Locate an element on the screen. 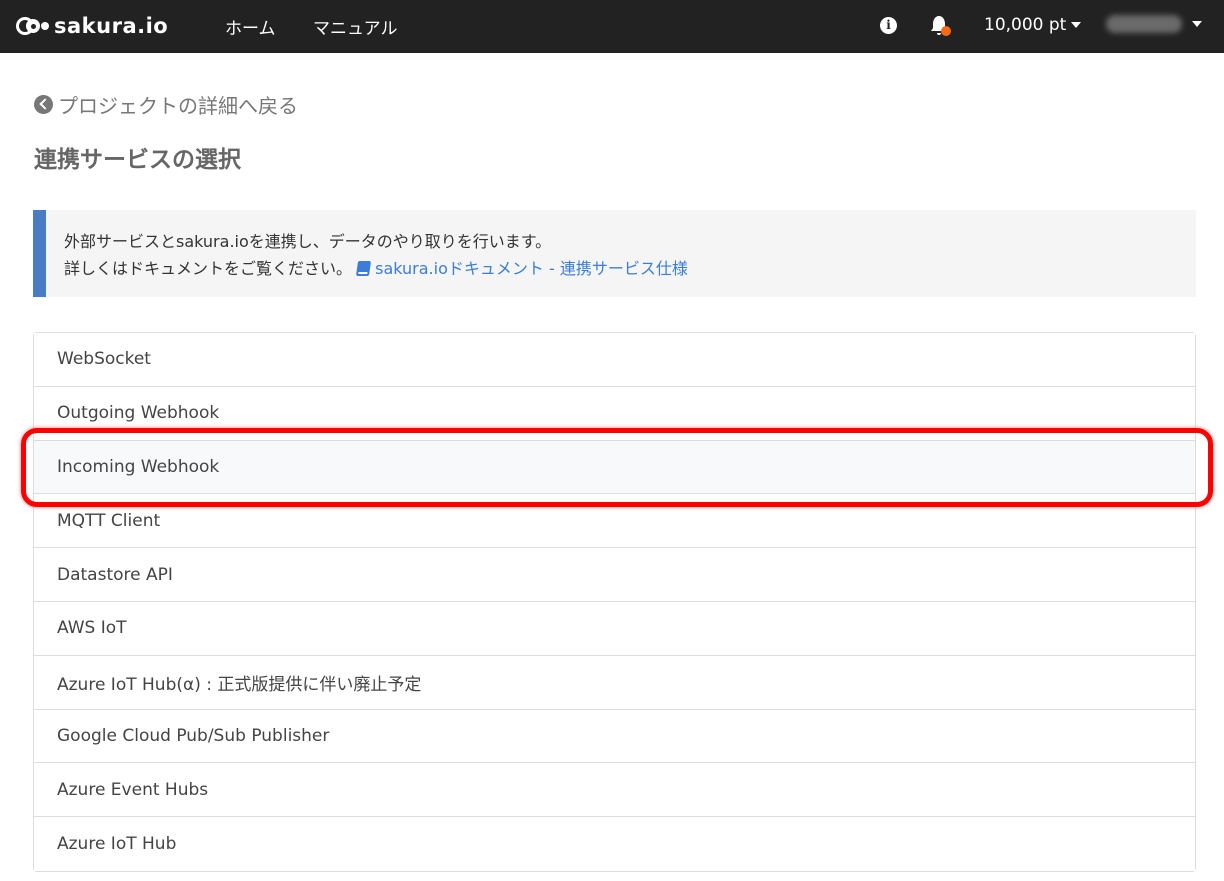  sakura-io-logo: sakura.io is located at coordinates (92, 26).